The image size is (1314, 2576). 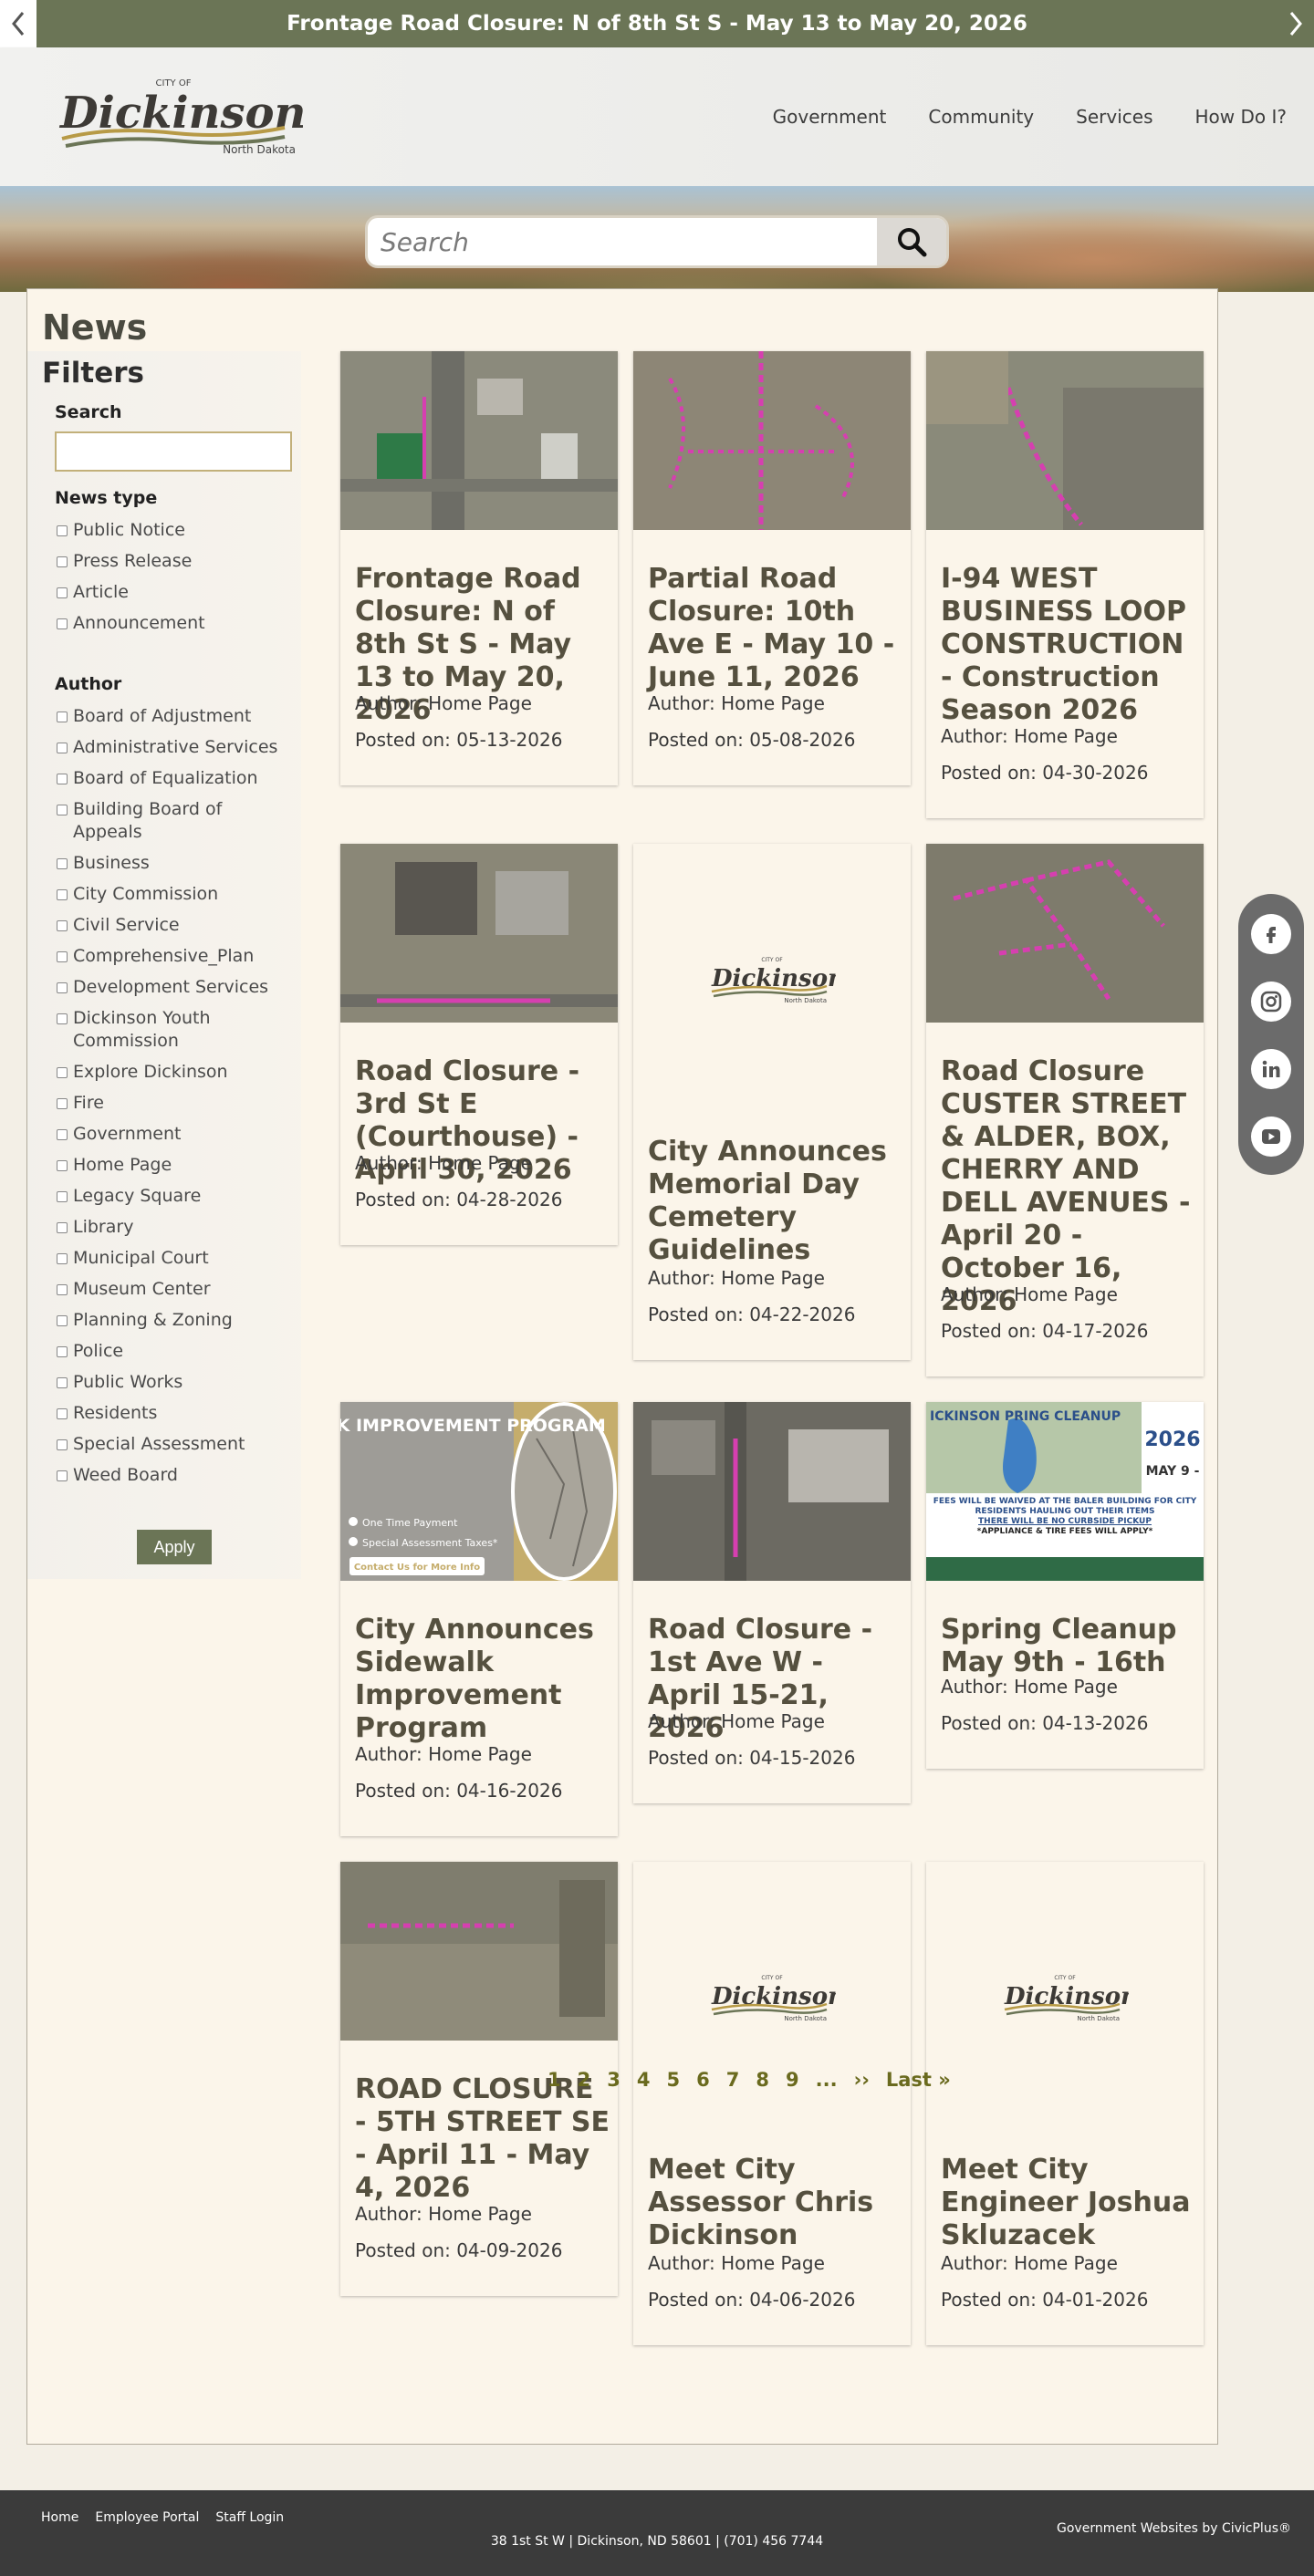 What do you see at coordinates (249, 2517) in the screenshot?
I see `footer-link-staff-login: Staff Login` at bounding box center [249, 2517].